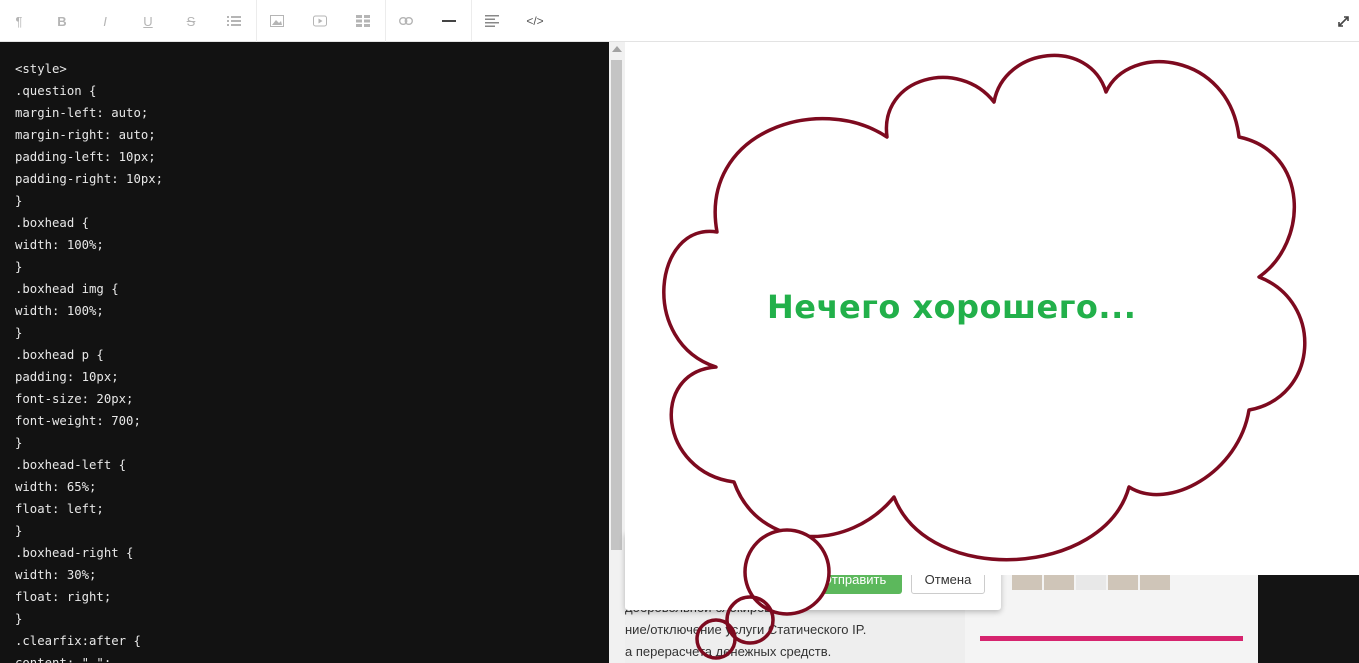  I want to click on paragraph-icon: ¶, so click(19, 21).